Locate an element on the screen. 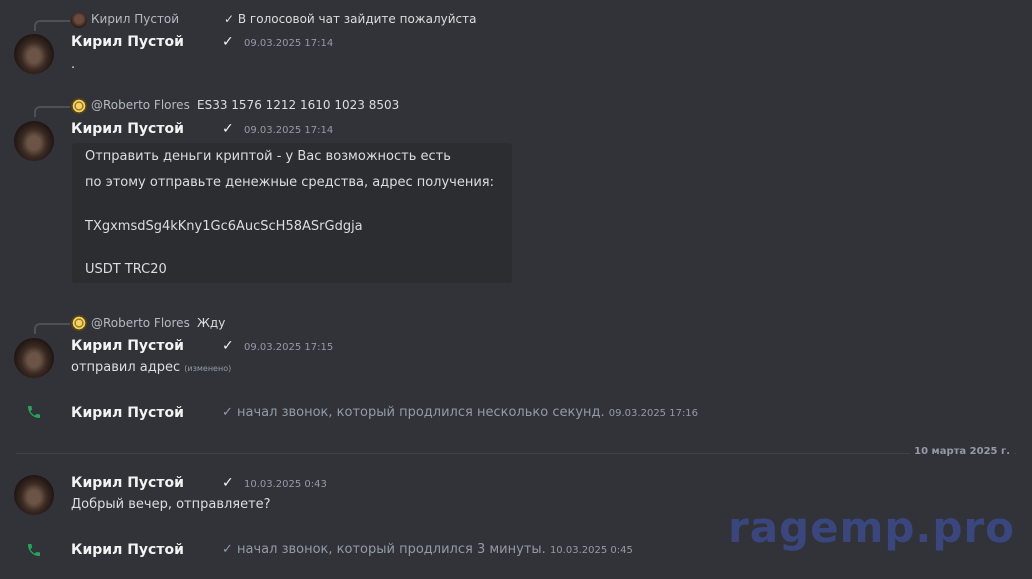 This screenshot has height=579, width=1032. edited-label: (изменено) is located at coordinates (208, 368).